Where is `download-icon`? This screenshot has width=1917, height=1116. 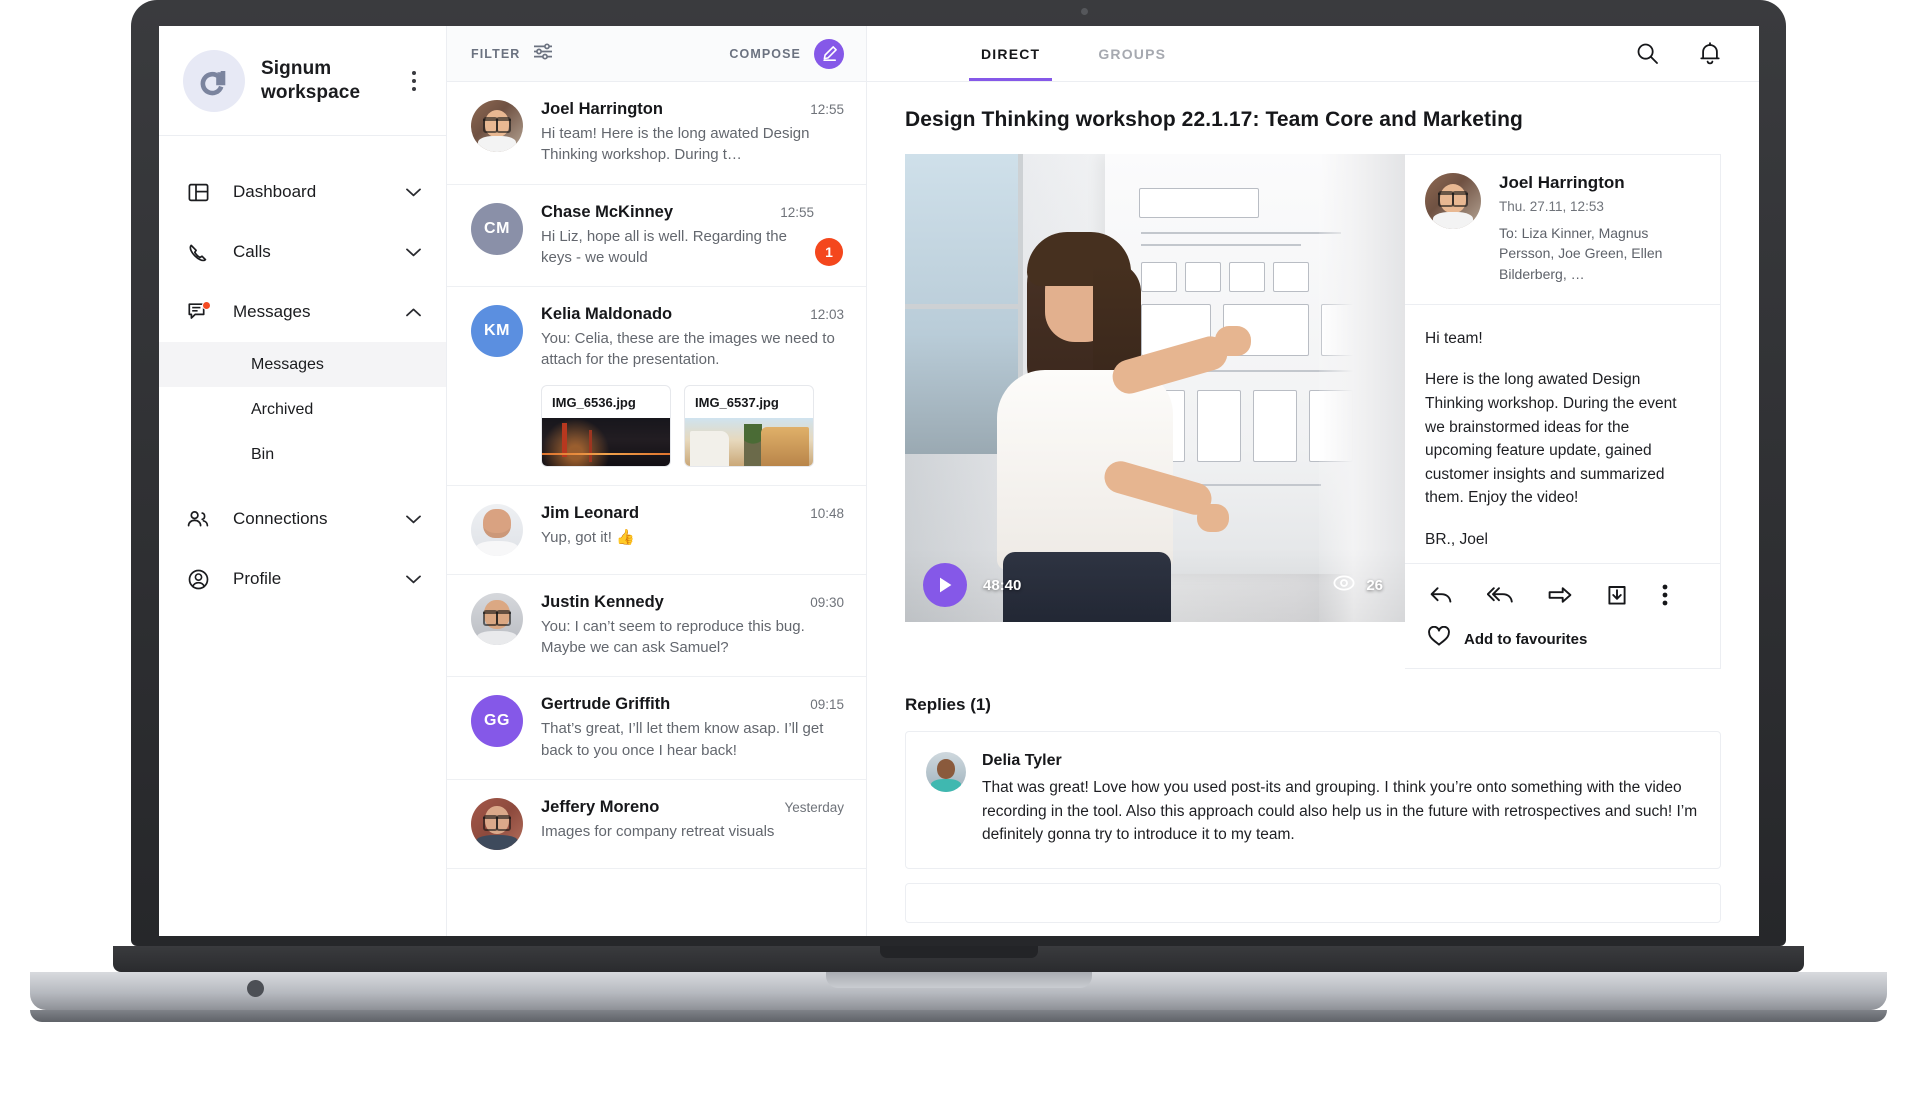
download-icon is located at coordinates (1617, 595).